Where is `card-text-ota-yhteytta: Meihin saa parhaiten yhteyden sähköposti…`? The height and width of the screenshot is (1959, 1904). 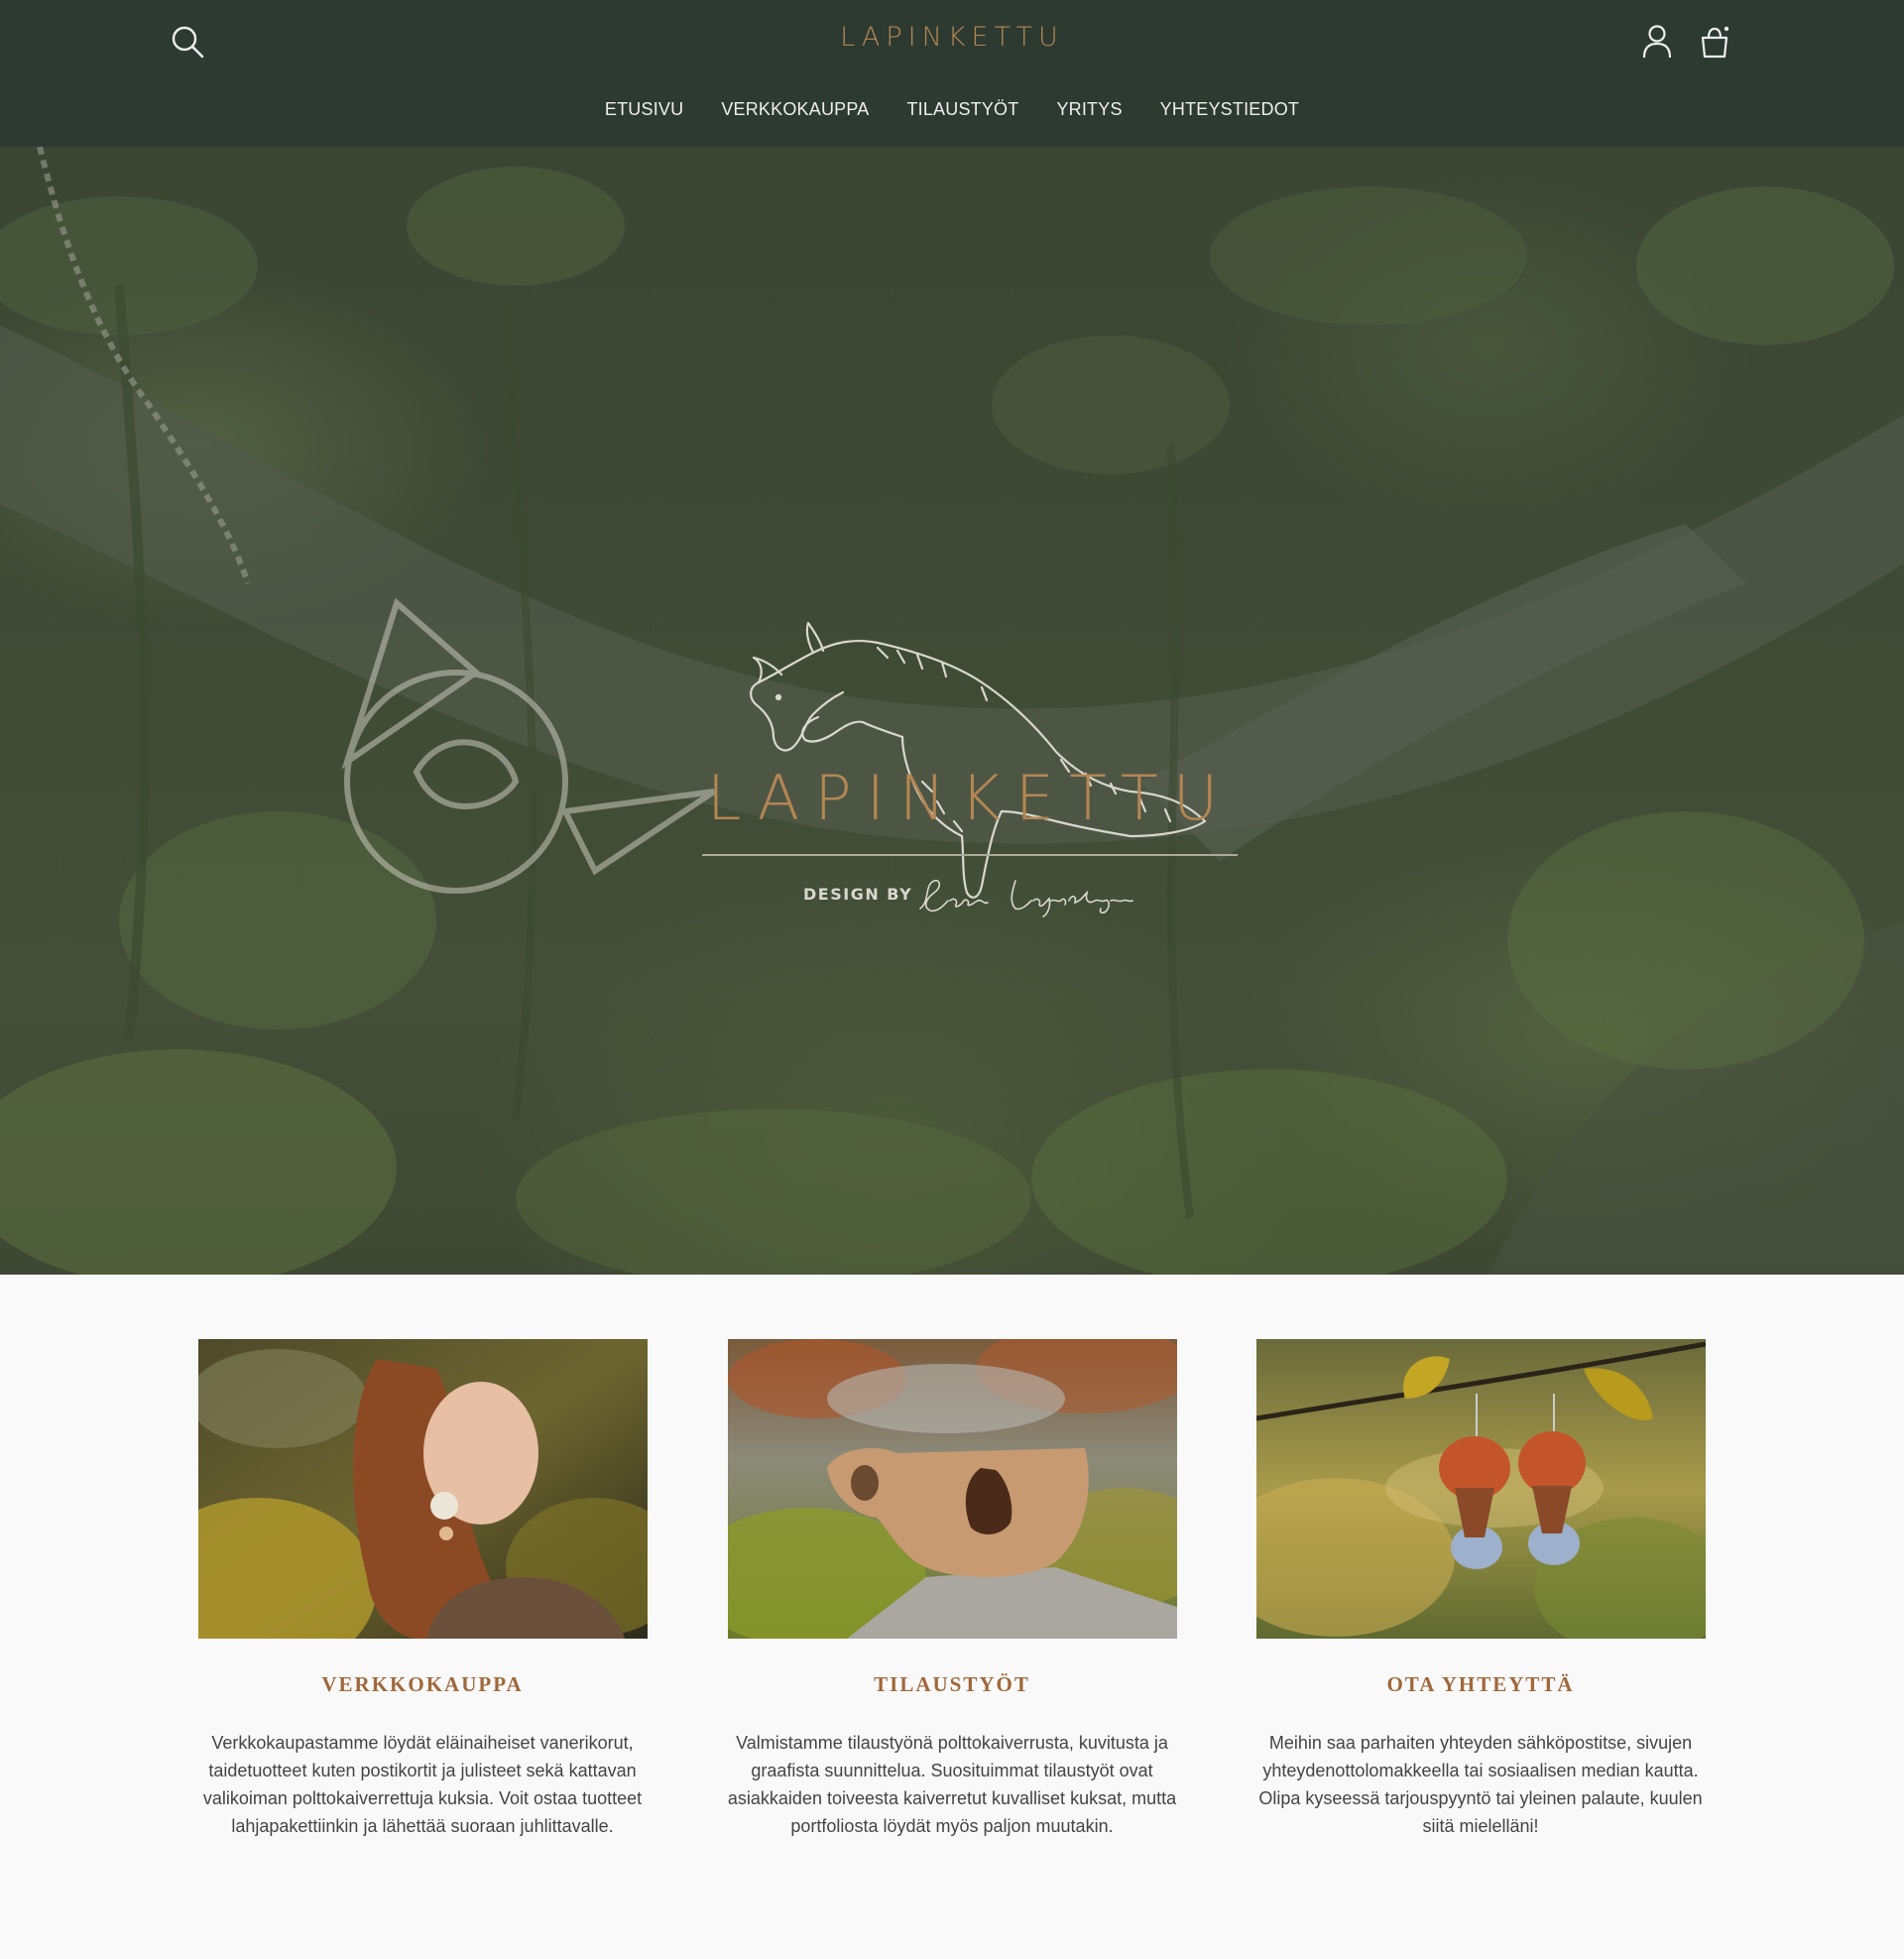 card-text-ota-yhteytta: Meihin saa parhaiten yhteyden sähköposti… is located at coordinates (1480, 1784).